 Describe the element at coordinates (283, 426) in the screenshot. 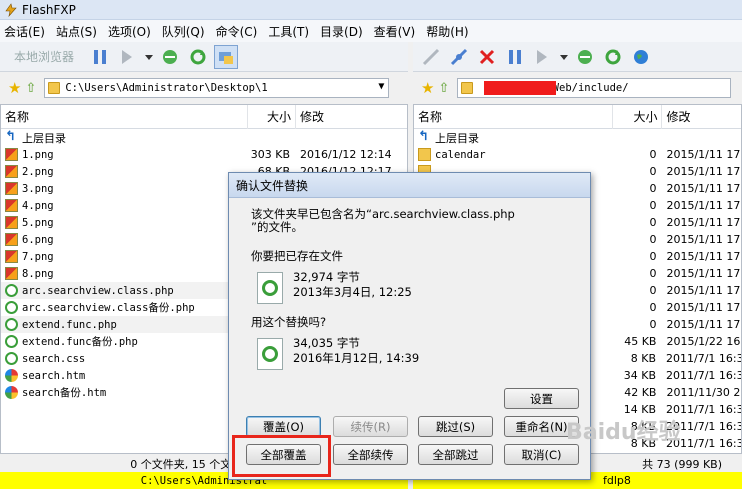

I see `overwrite-button: 覆盖(O)` at that location.